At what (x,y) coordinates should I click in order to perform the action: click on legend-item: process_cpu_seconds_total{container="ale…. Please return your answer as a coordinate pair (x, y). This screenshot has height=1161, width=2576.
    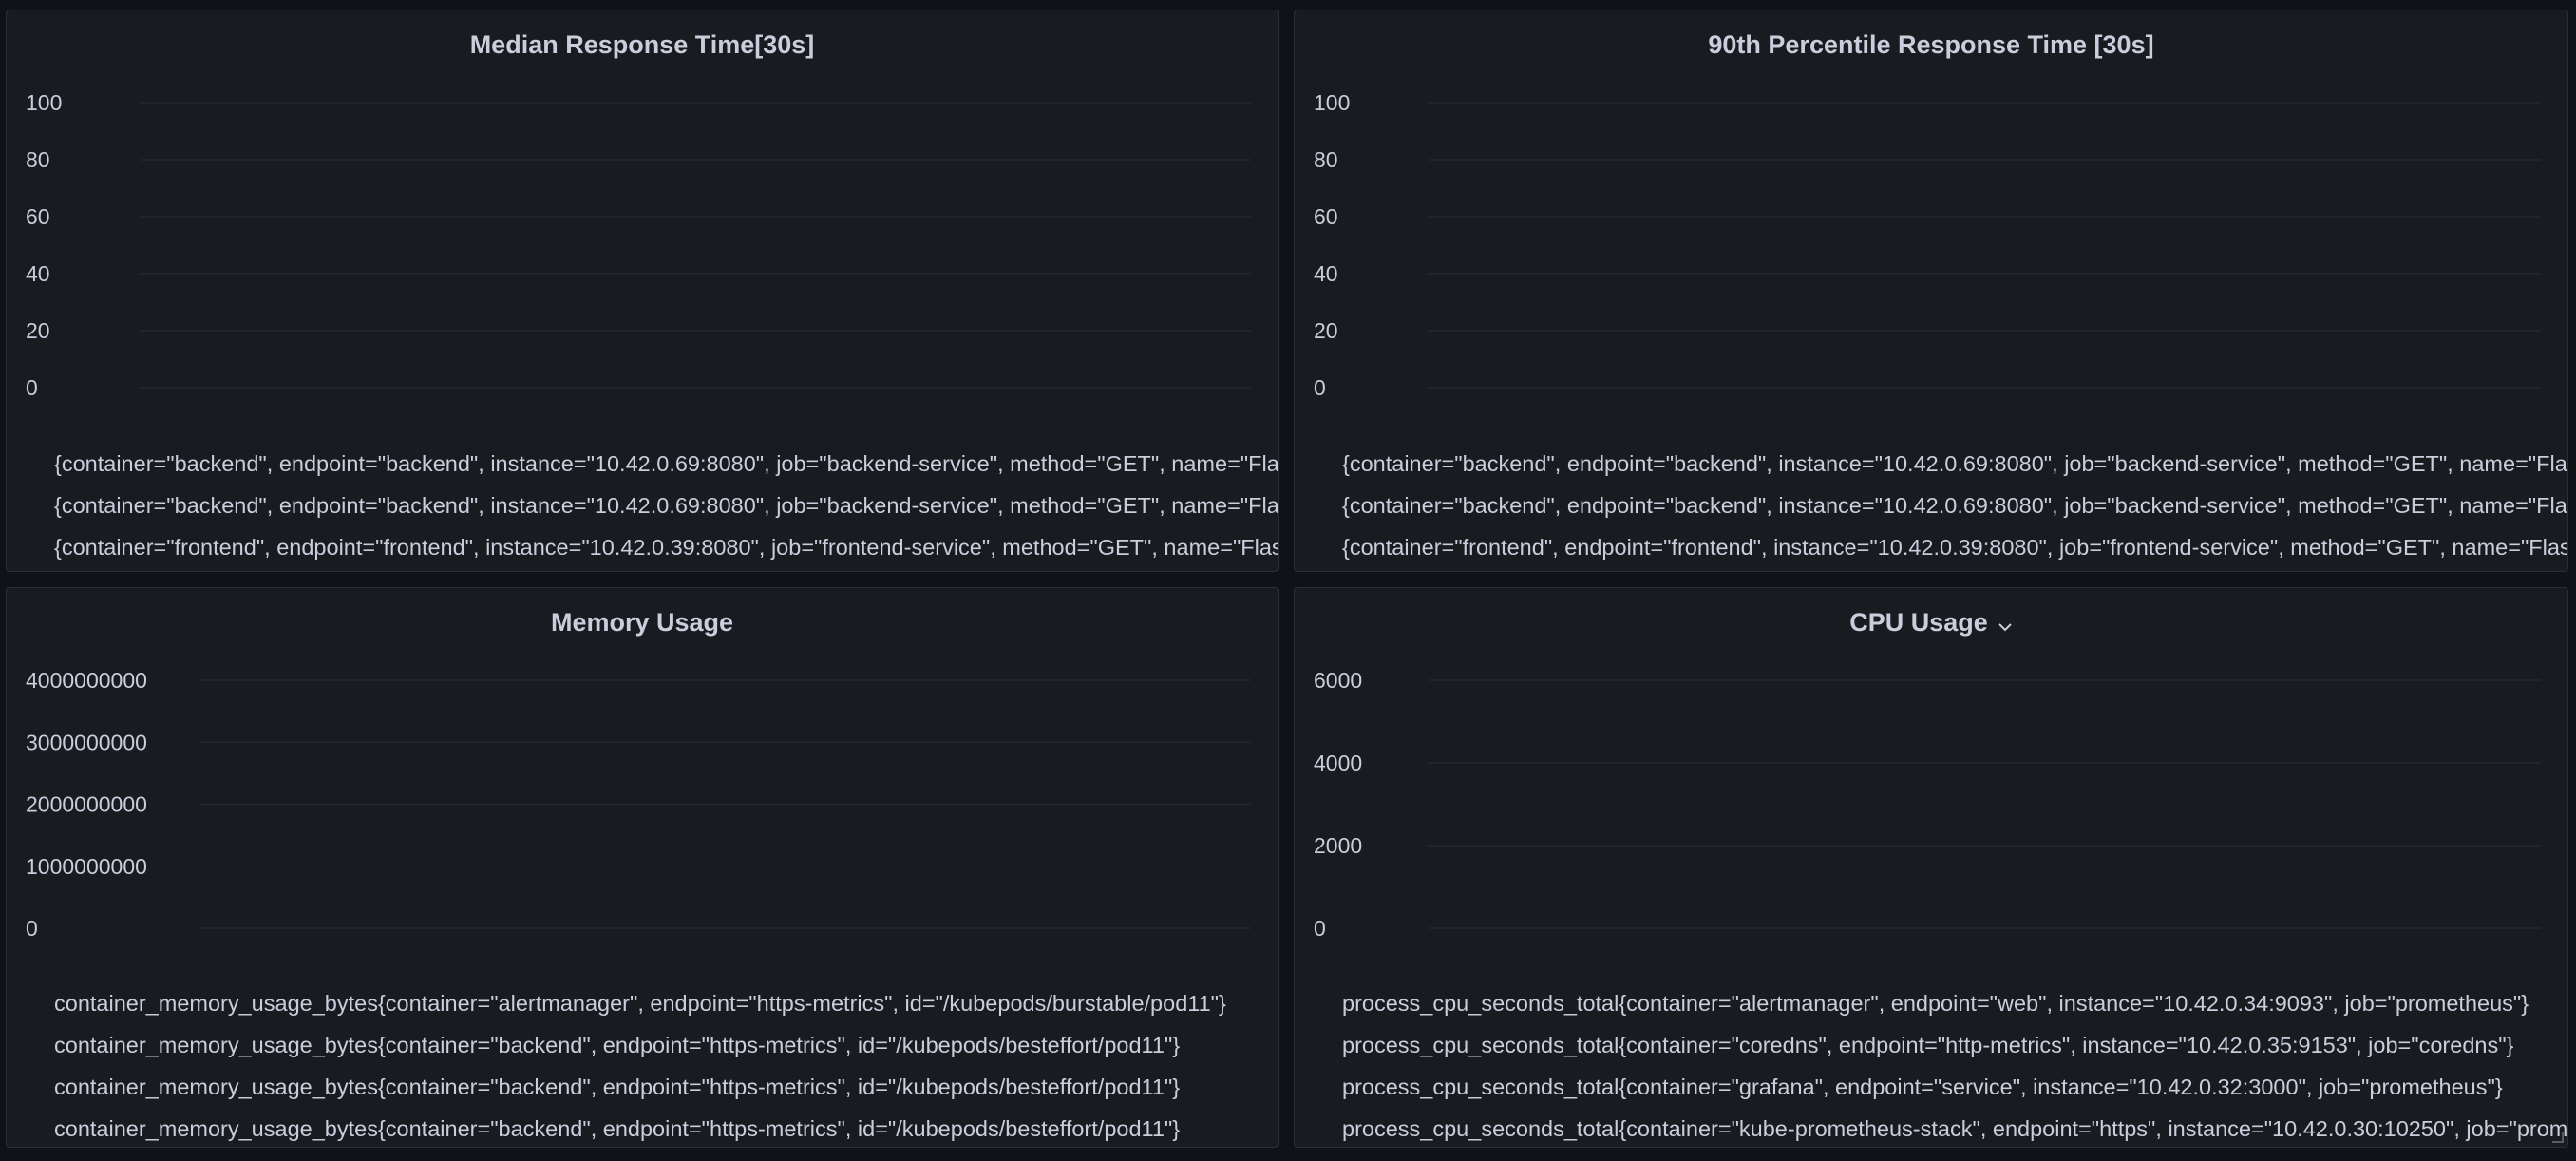
    Looking at the image, I should click on (1954, 1003).